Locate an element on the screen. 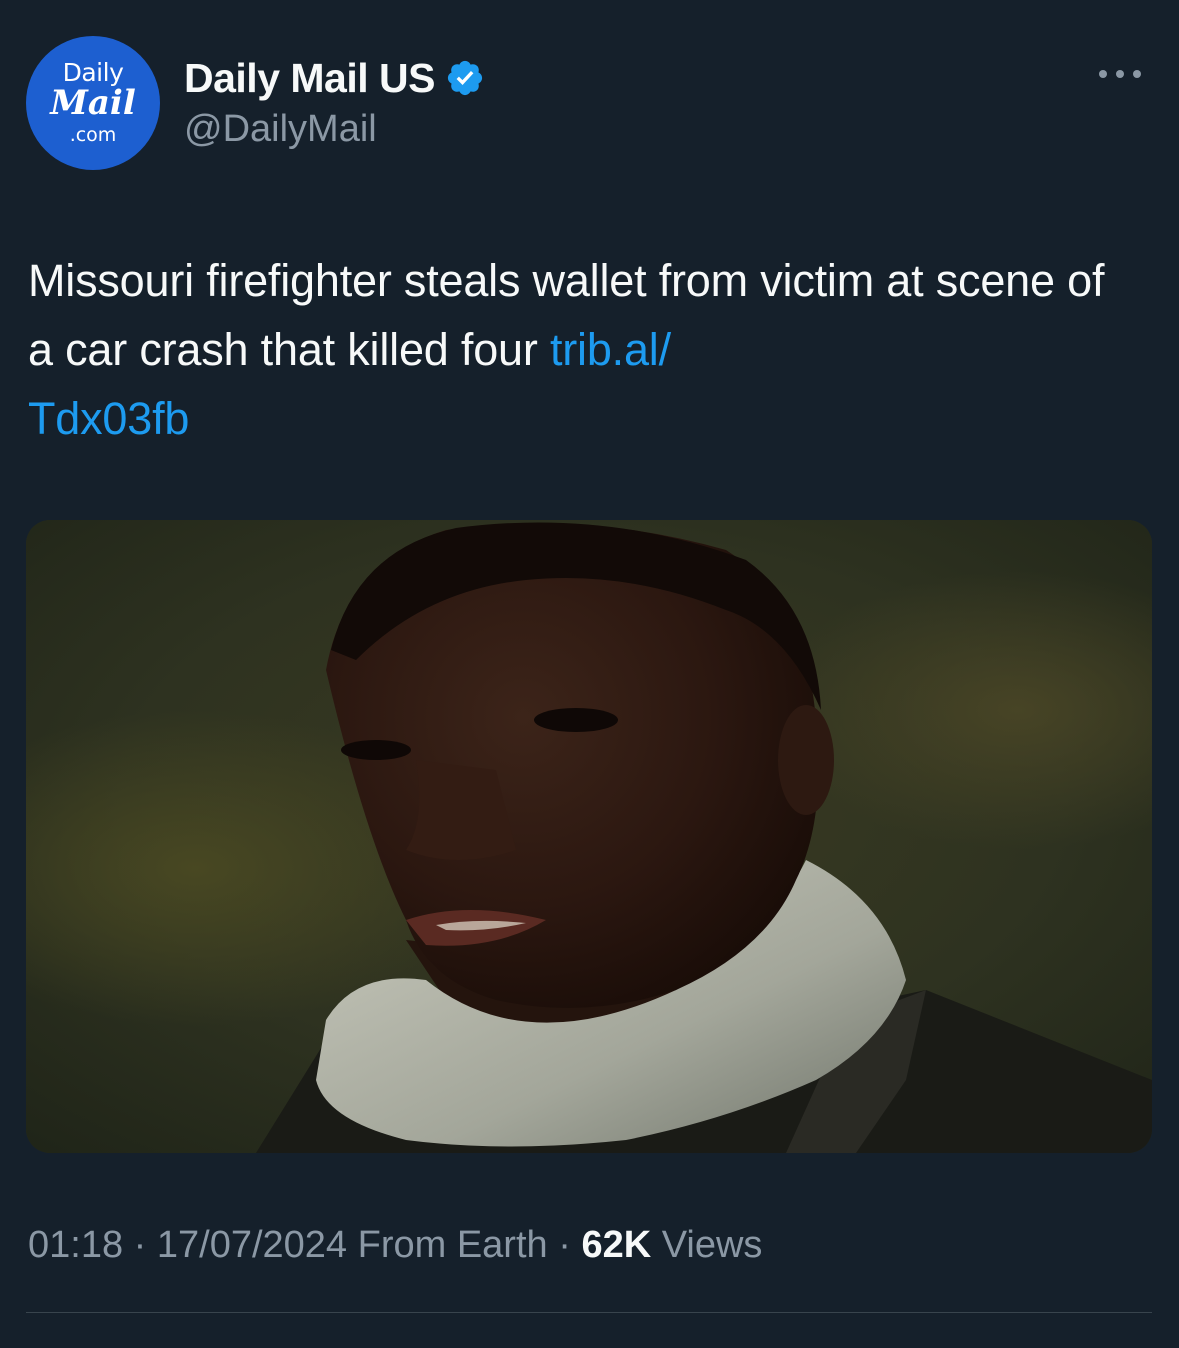 The height and width of the screenshot is (1348, 1179). display-name: Daily Mail US is located at coordinates (309, 78).